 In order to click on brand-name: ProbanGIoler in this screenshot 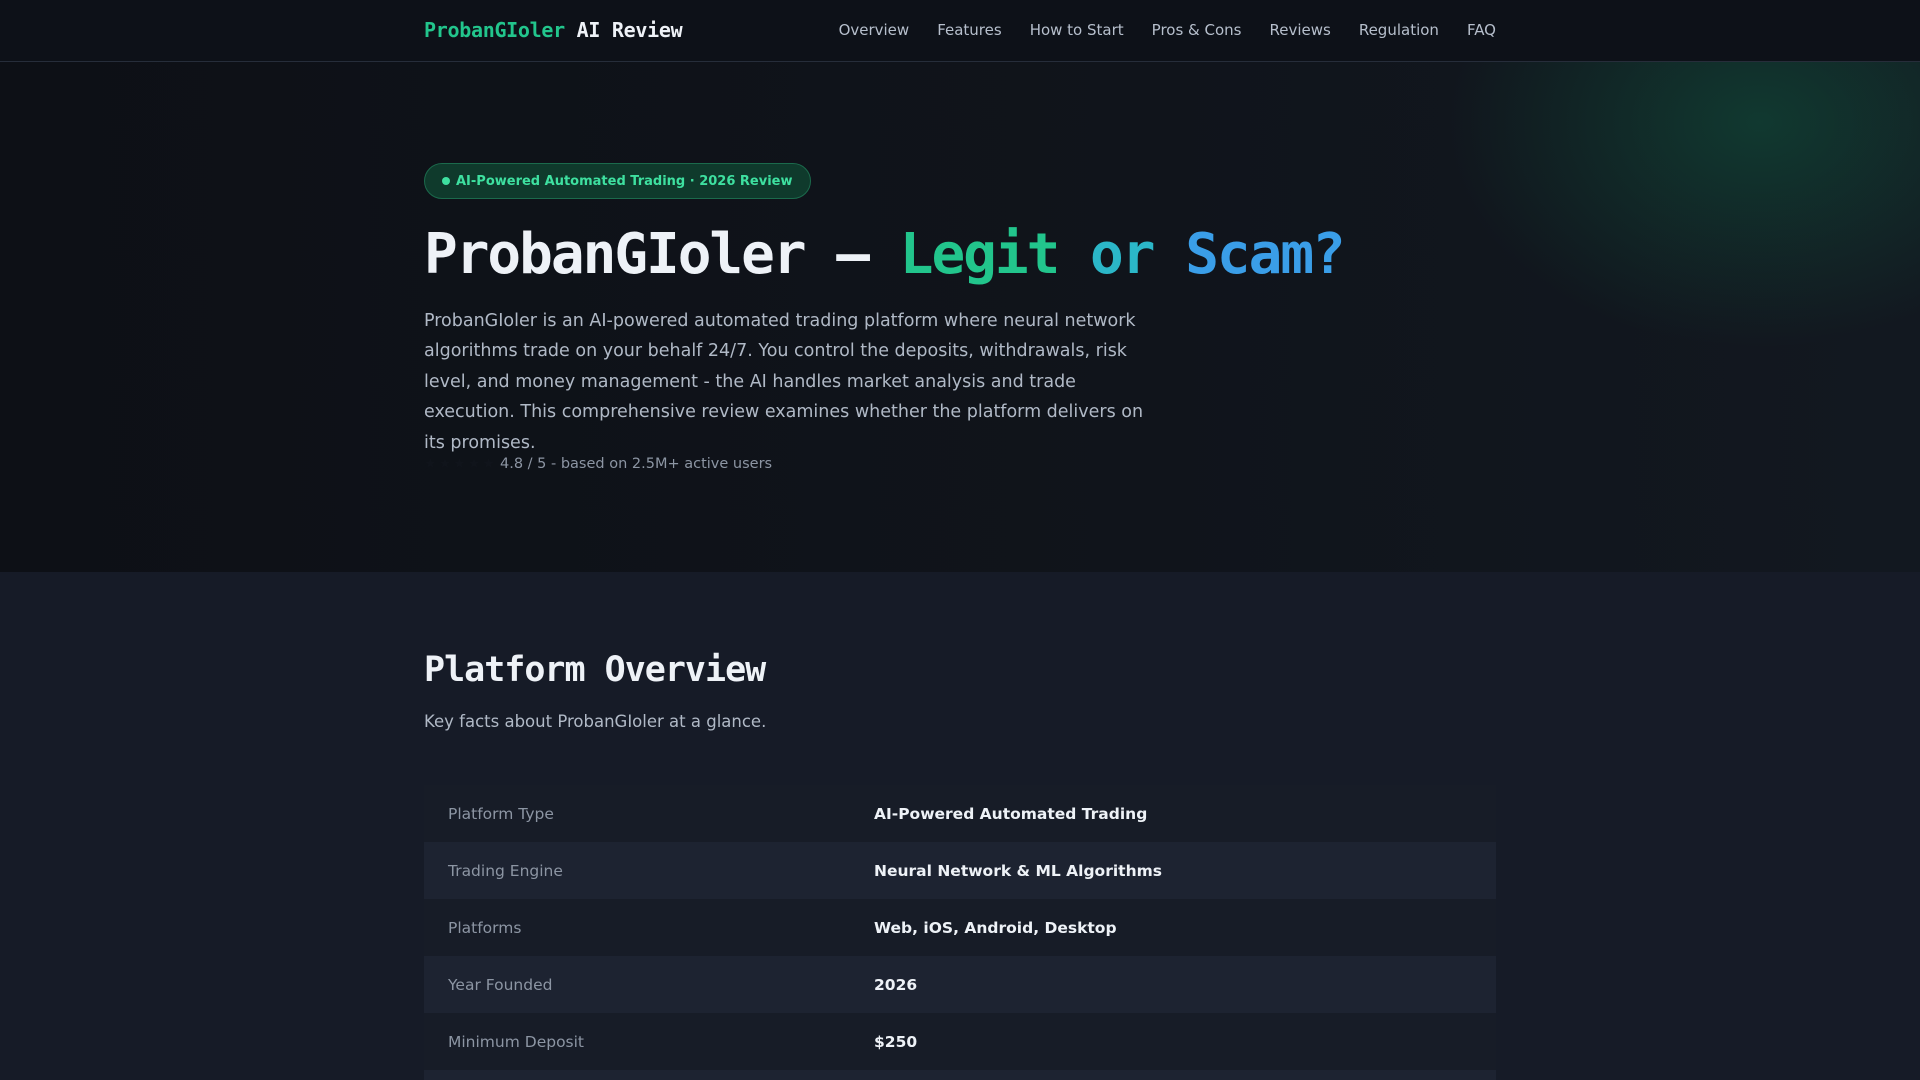, I will do `click(494, 30)`.